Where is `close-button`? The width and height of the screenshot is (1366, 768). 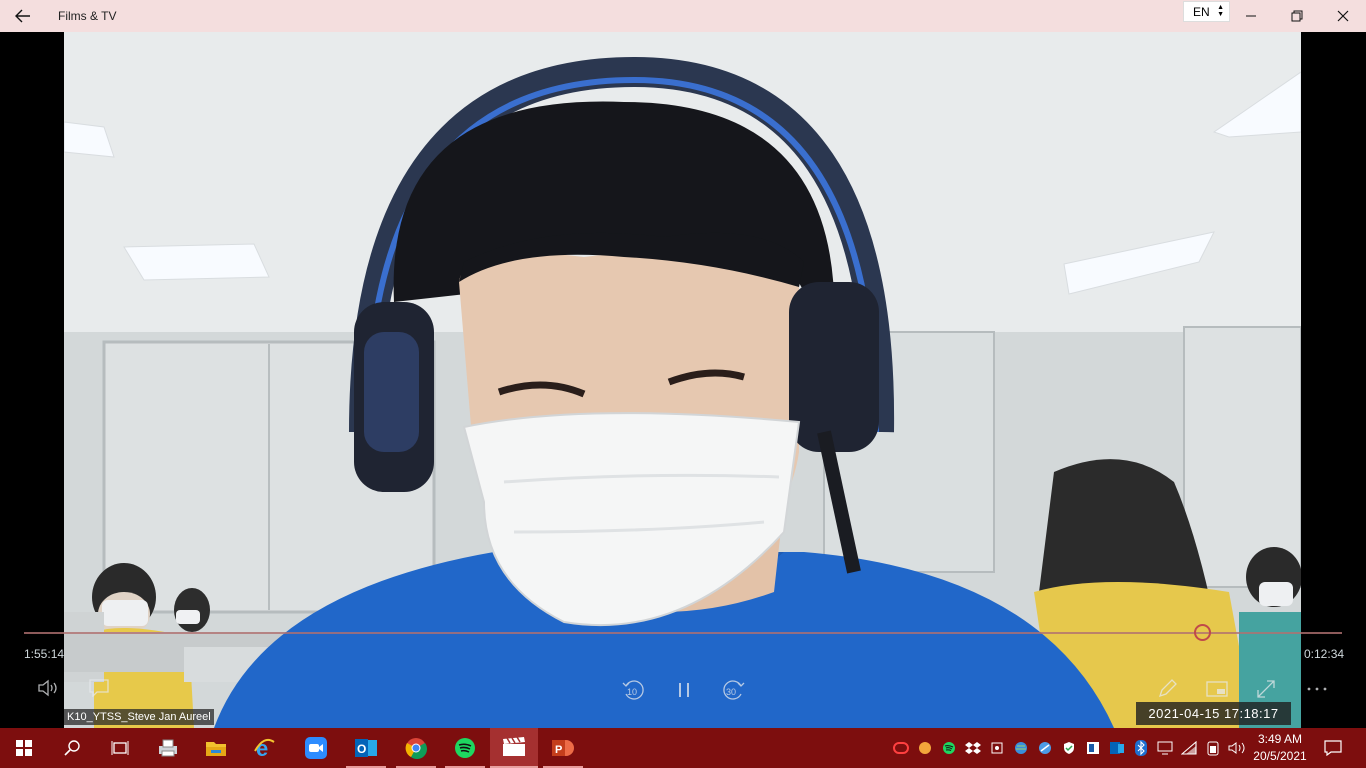 close-button is located at coordinates (1343, 16).